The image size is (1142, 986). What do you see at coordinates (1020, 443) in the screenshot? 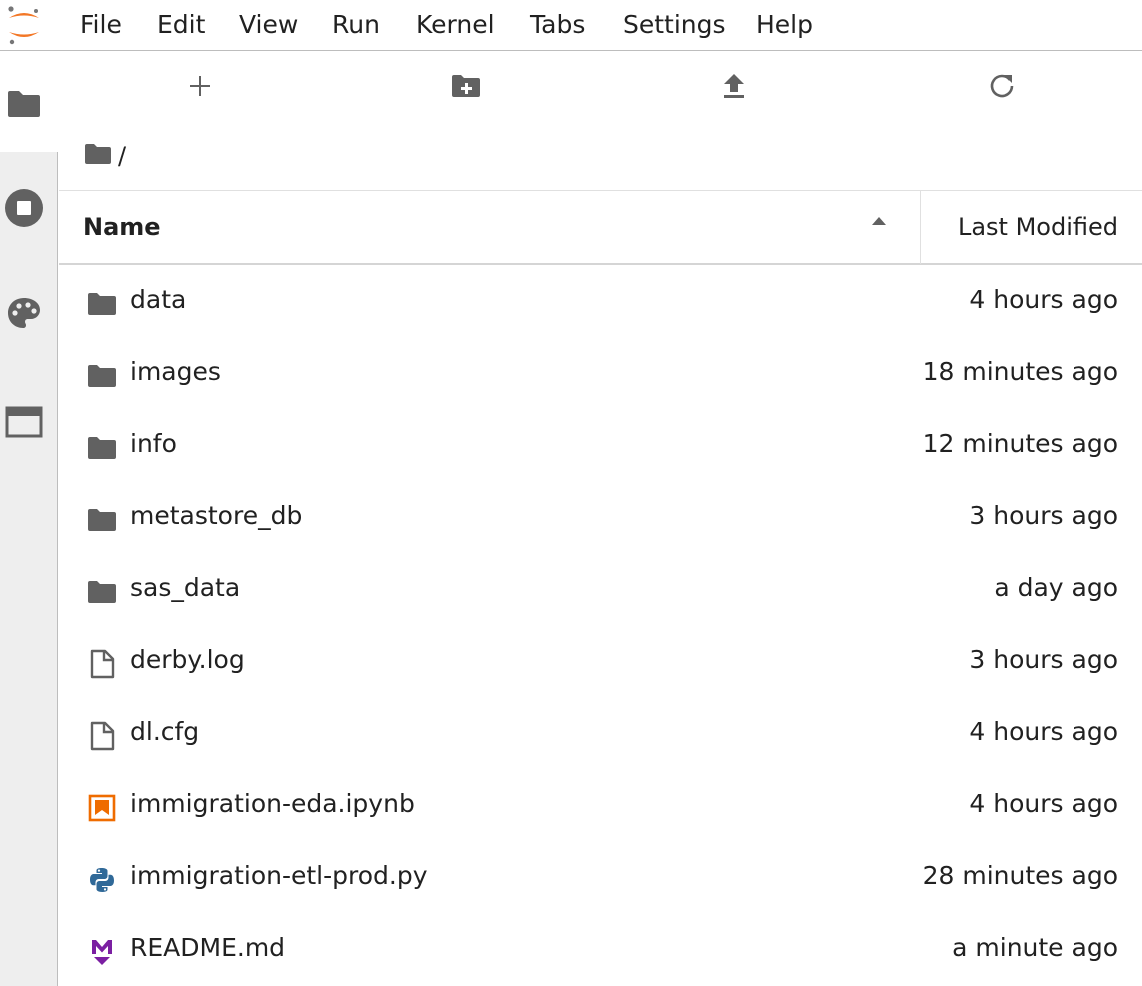
I see `item-modified: 12 minutes ago` at bounding box center [1020, 443].